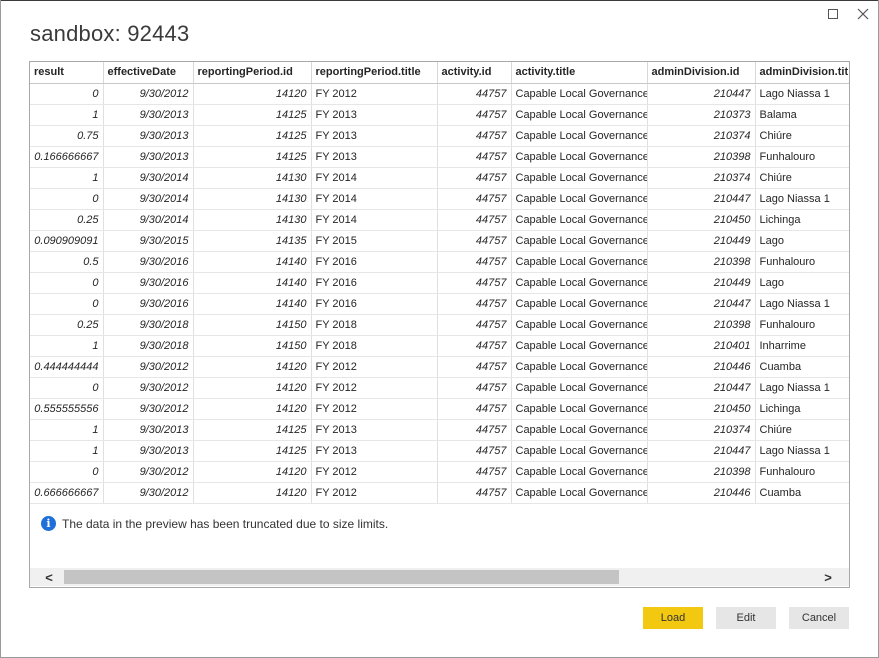 This screenshot has width=879, height=658. I want to click on maximize-icon, so click(833, 14).